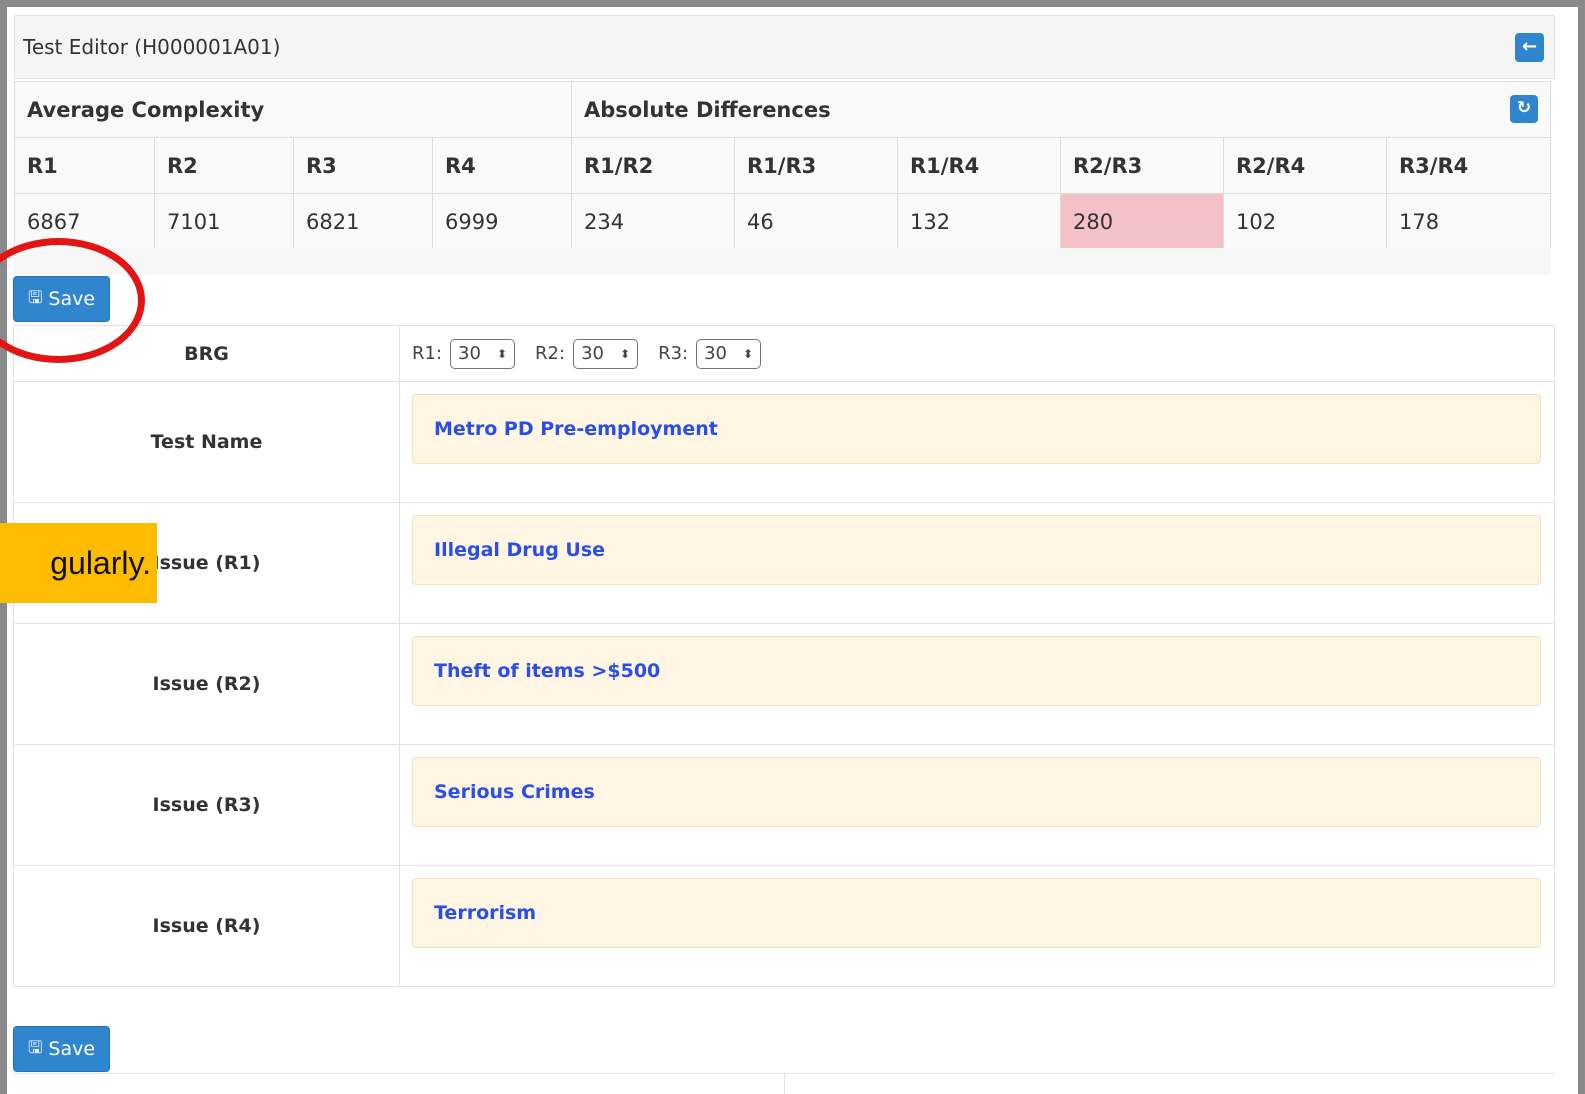 Image resolution: width=1585 pixels, height=1094 pixels. I want to click on value-cell: 6867, so click(84, 221).